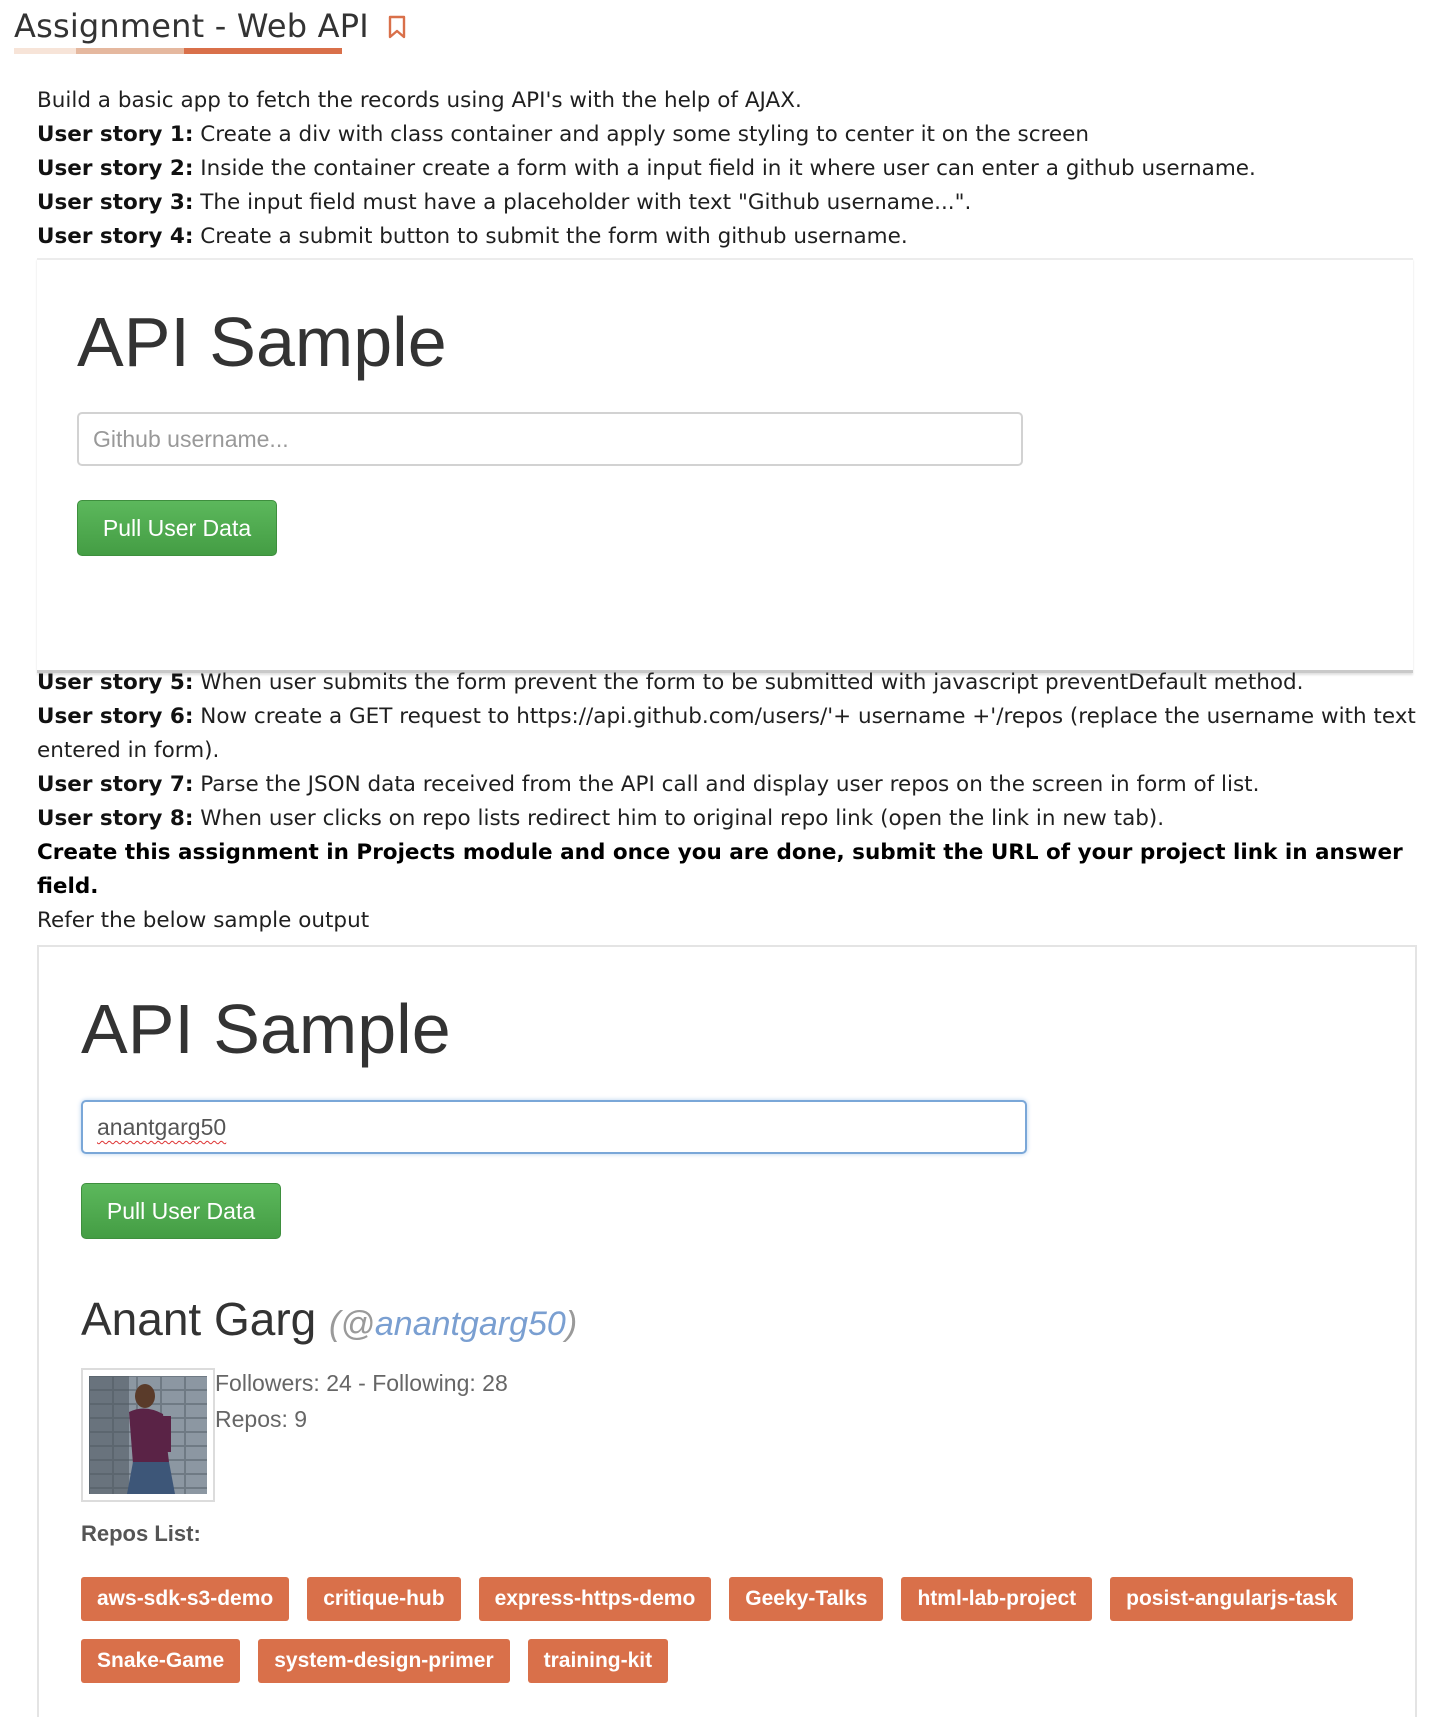  What do you see at coordinates (554, 1127) in the screenshot?
I see `github-username-input: anantgarg50` at bounding box center [554, 1127].